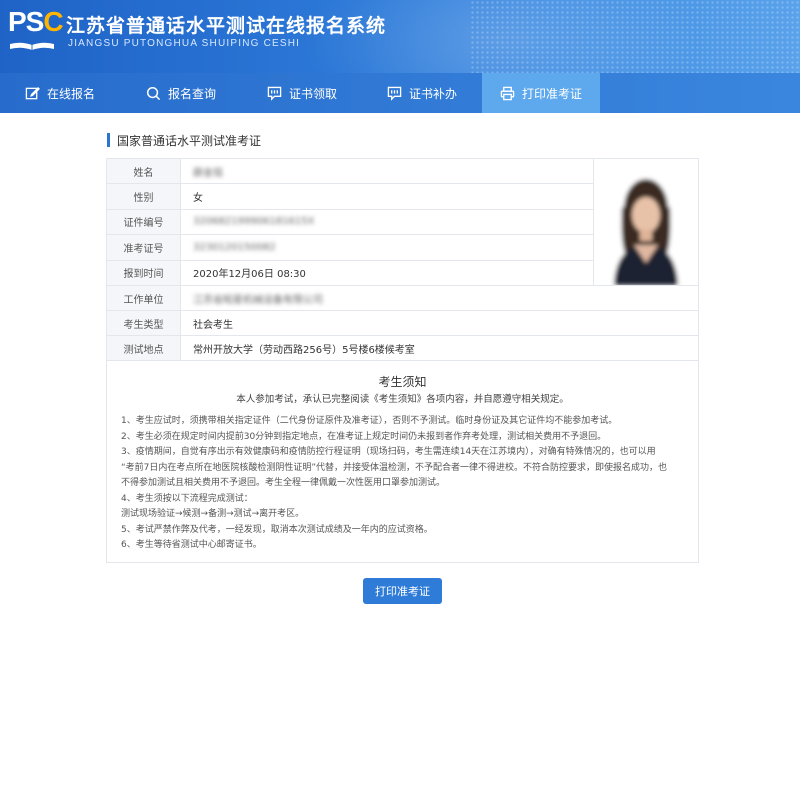 Image resolution: width=800 pixels, height=800 pixels. Describe the element at coordinates (187, 498) in the screenshot. I see `notice-line: 4、考生须按以下流程完成测试：` at that location.